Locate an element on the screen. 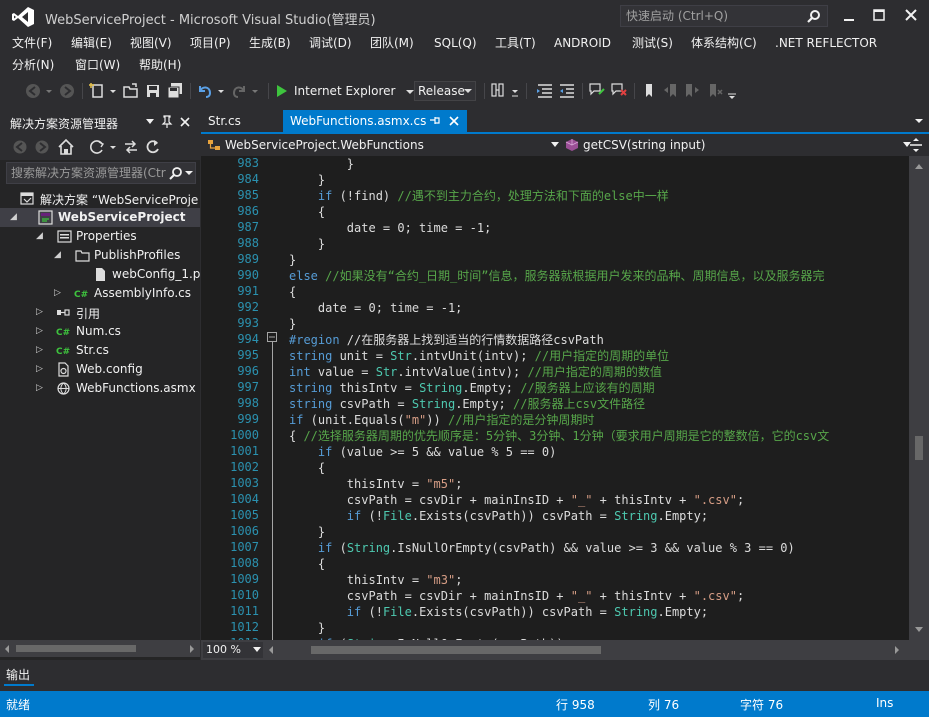 This screenshot has width=929, height=717. new-project-icon is located at coordinates (97, 91).